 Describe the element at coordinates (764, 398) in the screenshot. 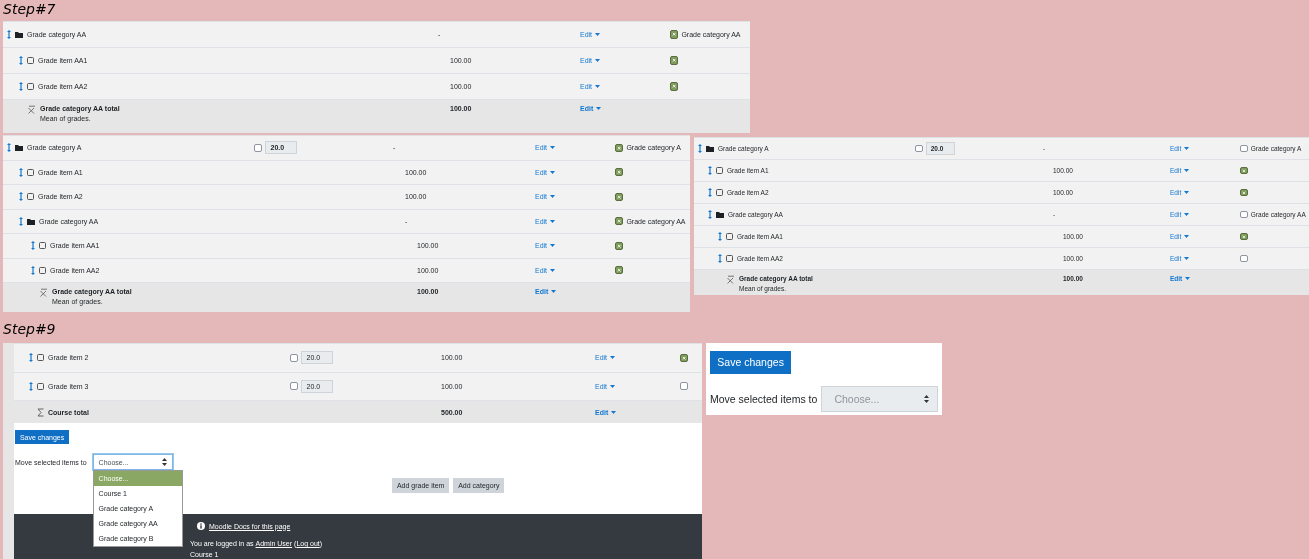

I see `move-label: Move selected items to` at that location.